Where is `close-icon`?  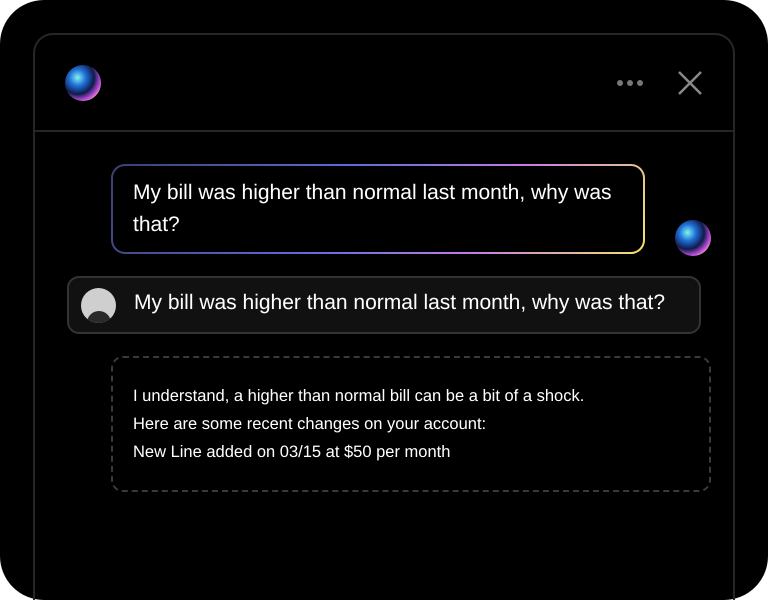
close-icon is located at coordinates (690, 83).